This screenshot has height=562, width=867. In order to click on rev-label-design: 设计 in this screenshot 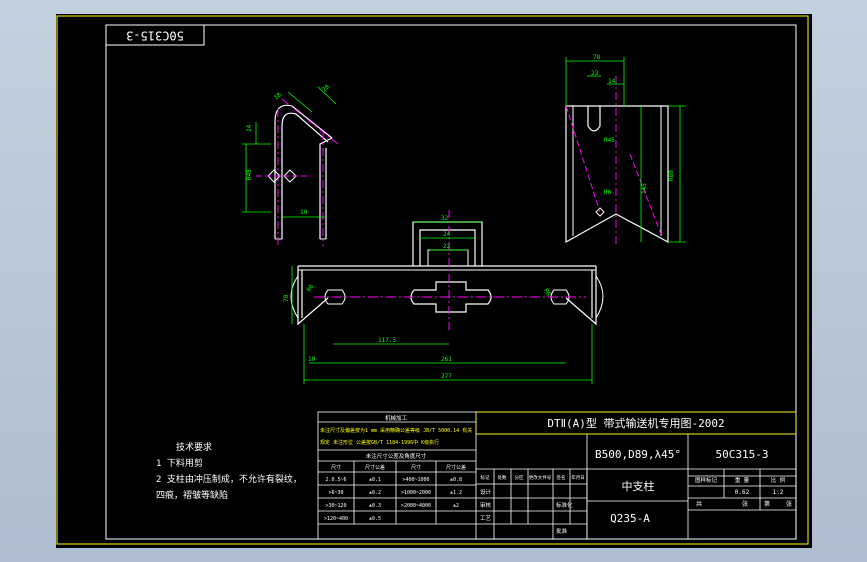, I will do `click(486, 492)`.